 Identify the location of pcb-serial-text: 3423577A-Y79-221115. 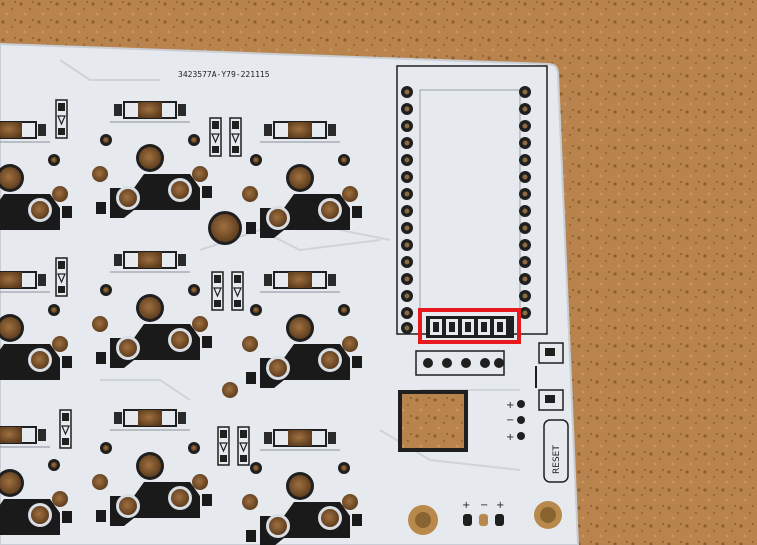
(224, 74).